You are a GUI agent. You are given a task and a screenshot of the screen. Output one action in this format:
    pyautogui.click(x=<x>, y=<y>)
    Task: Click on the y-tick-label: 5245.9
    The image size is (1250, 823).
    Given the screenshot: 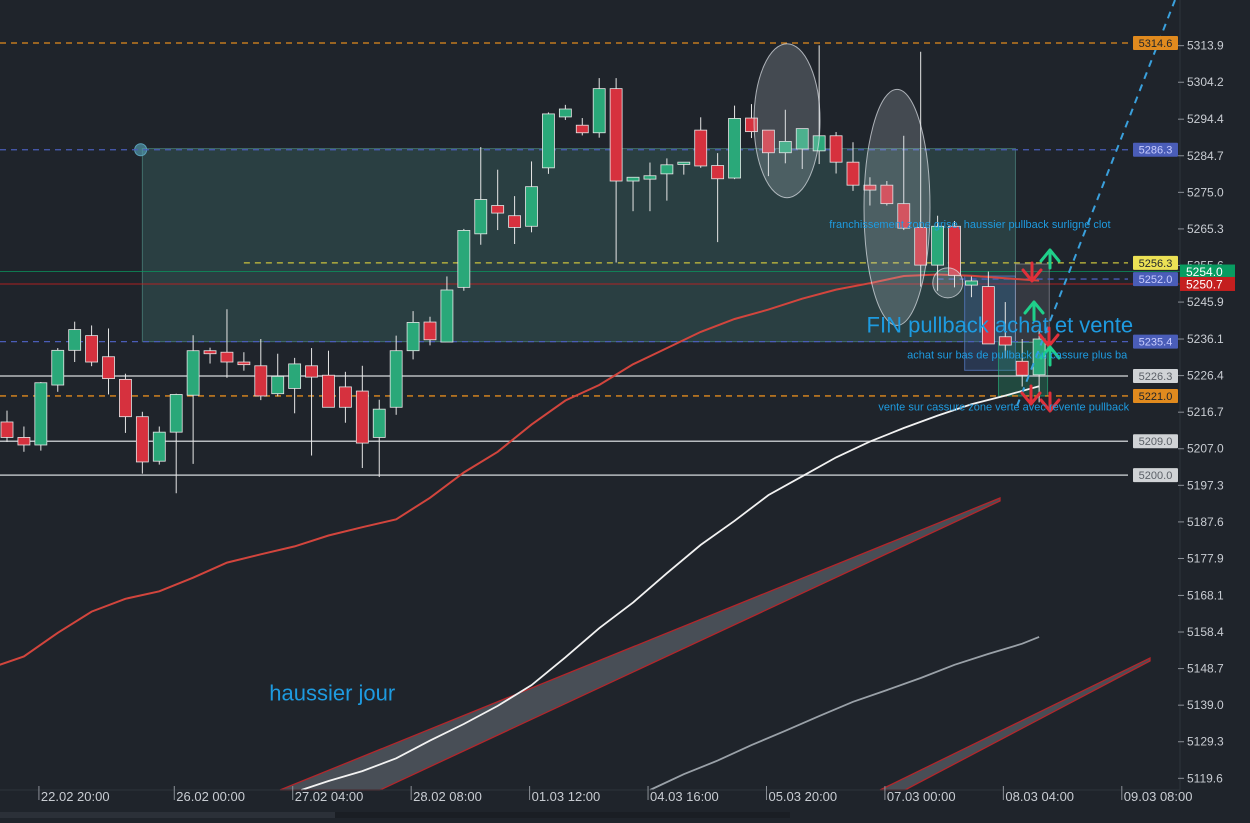 What is the action you would take?
    pyautogui.click(x=1205, y=302)
    